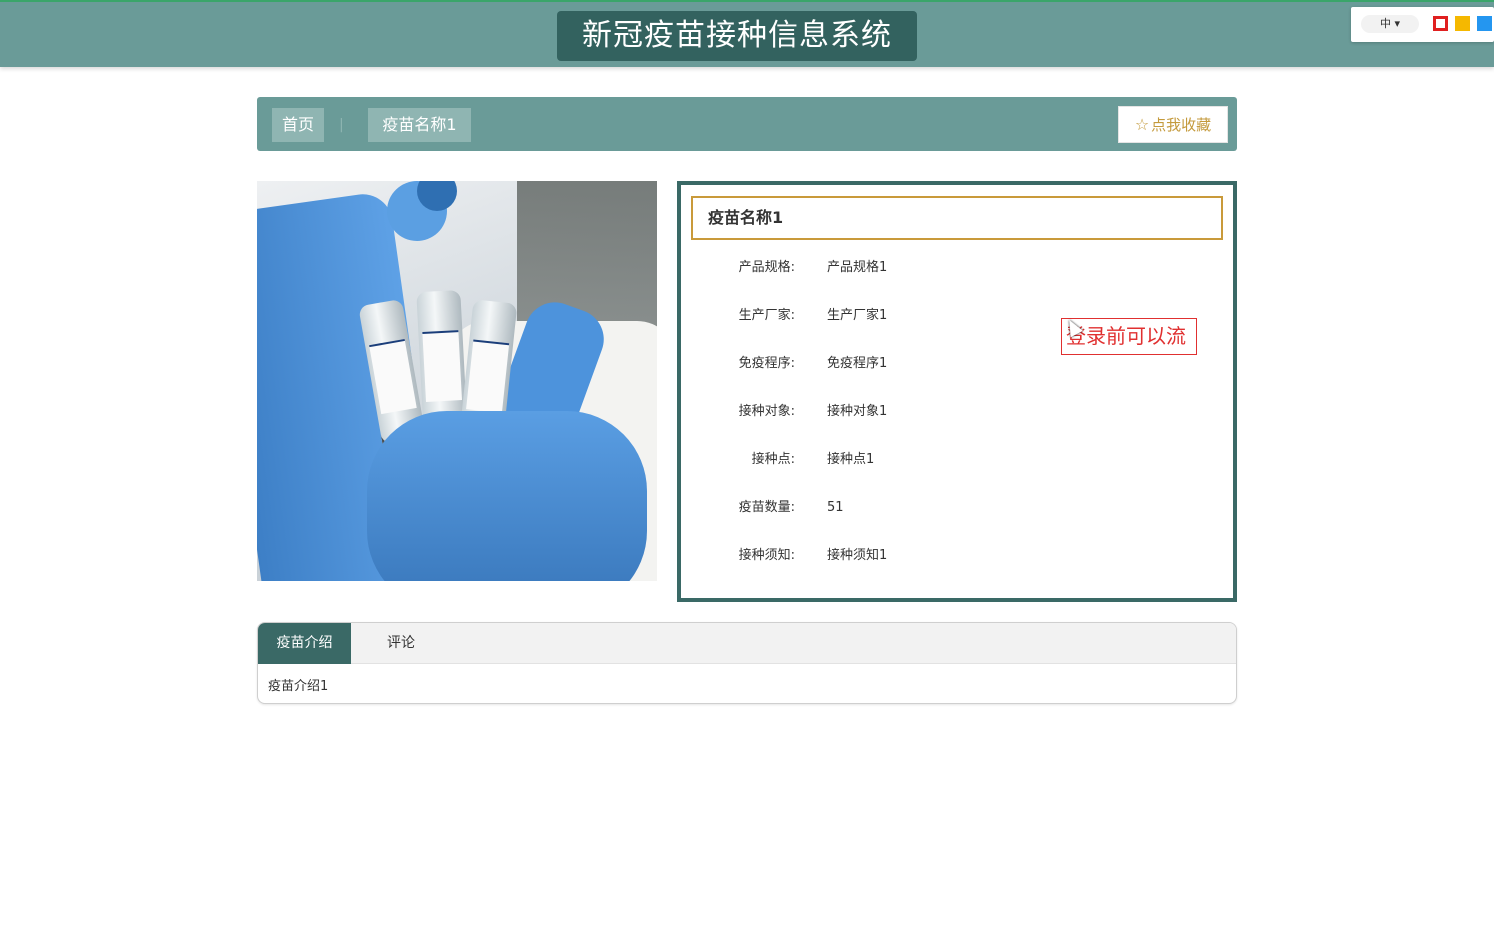  I want to click on blue-square-icon, so click(1484, 23).